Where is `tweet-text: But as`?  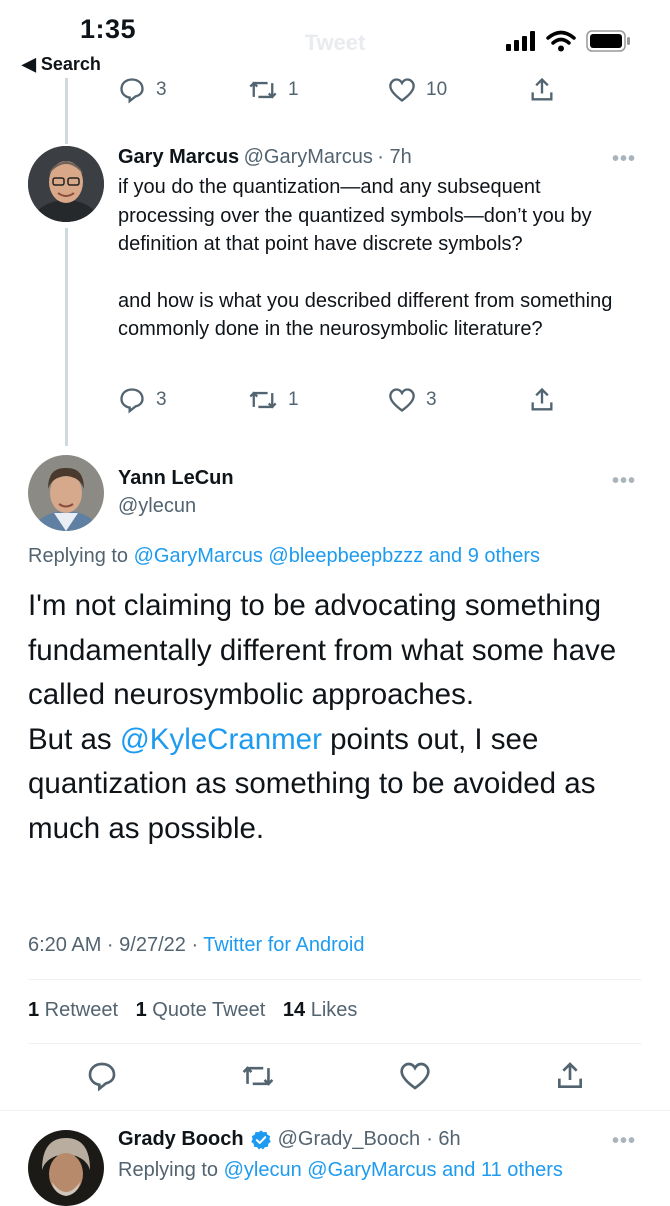 tweet-text: But as is located at coordinates (74, 739).